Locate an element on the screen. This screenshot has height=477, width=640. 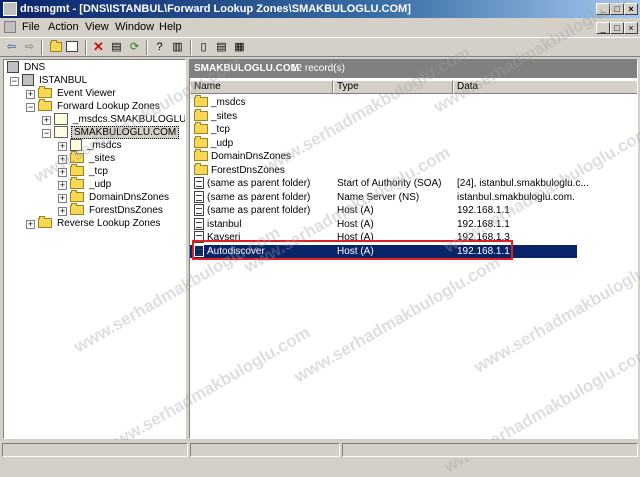
forward-icon: ⇨ is located at coordinates (29, 47).